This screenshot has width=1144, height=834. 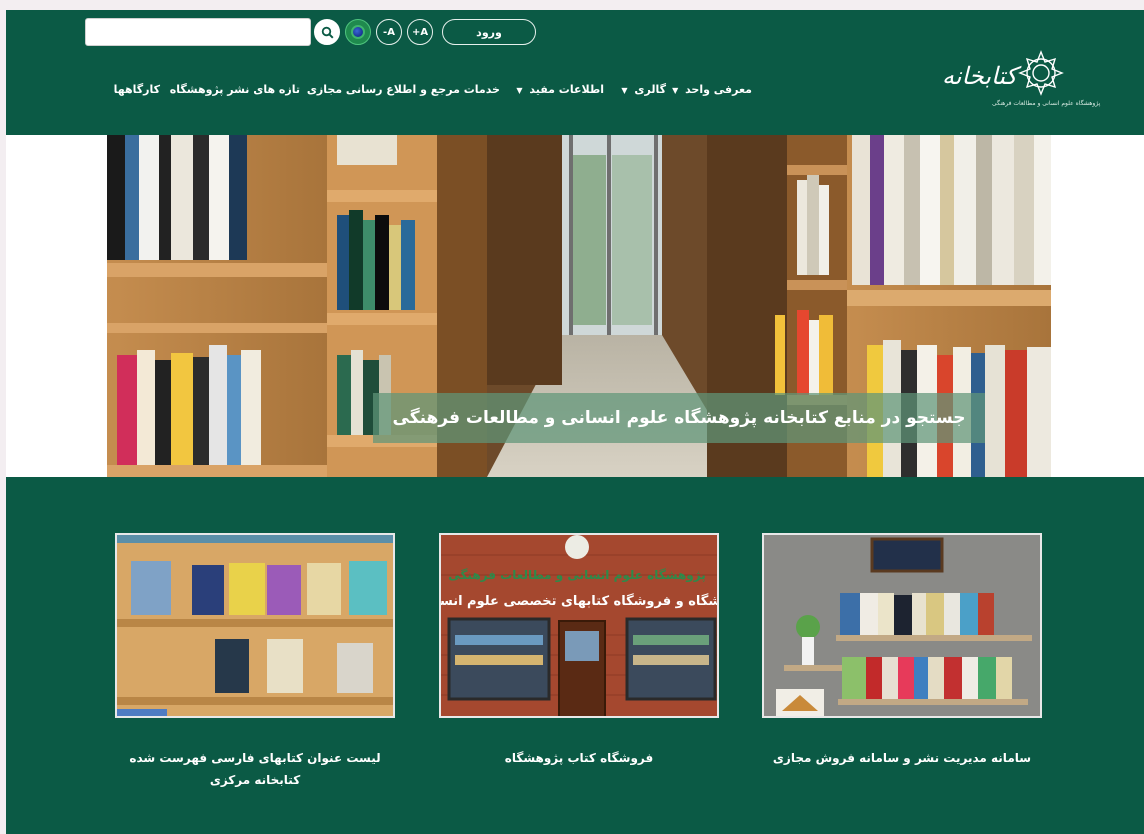 What do you see at coordinates (980, 76) in the screenshot?
I see `logo-wordmark: کتابخانه` at bounding box center [980, 76].